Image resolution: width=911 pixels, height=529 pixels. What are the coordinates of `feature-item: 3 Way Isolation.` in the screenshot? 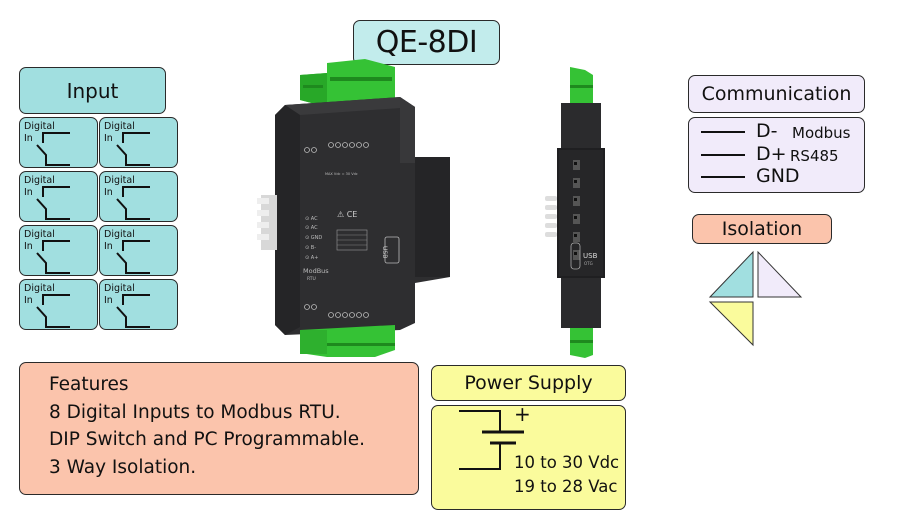 It's located at (123, 467).